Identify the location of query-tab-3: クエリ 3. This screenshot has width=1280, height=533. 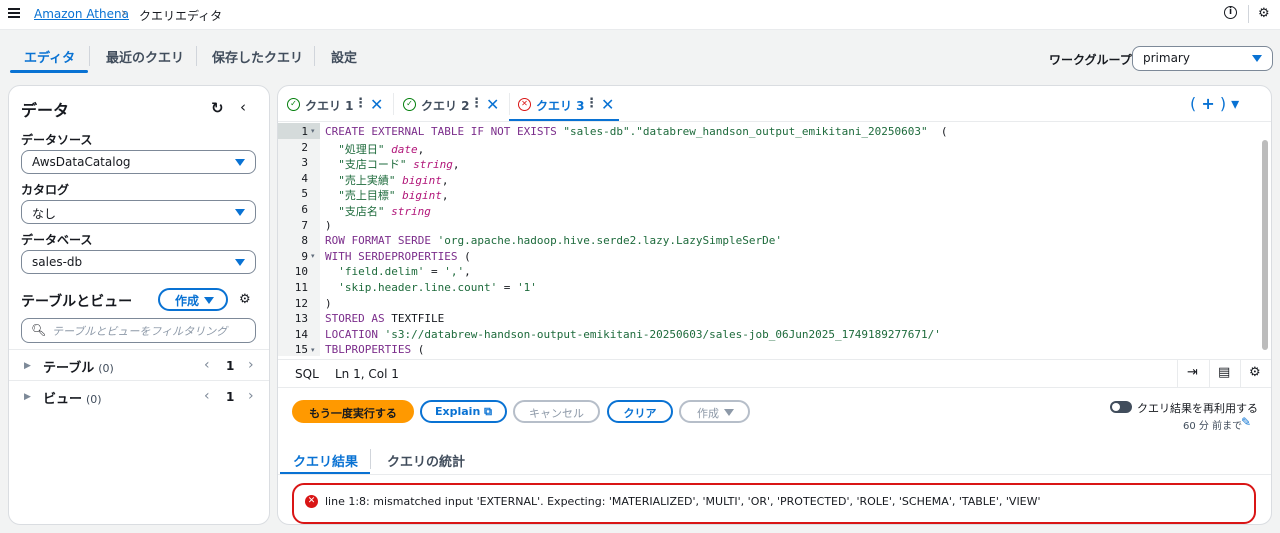
(560, 105).